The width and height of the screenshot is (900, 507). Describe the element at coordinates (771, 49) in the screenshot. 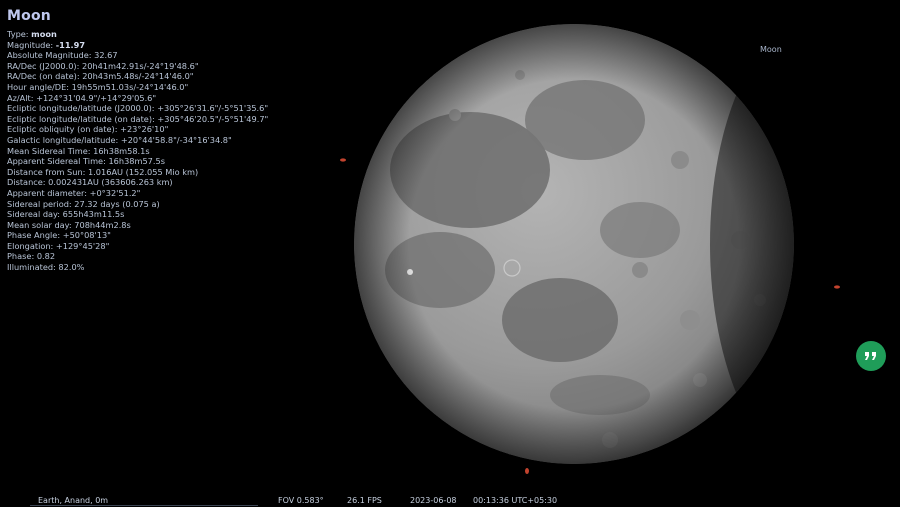

I see `moon-sky-label: Moon` at that location.